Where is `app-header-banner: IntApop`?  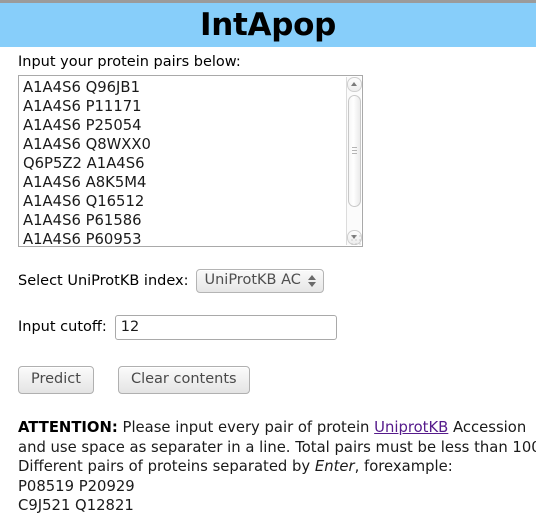 app-header-banner: IntApop is located at coordinates (268, 25).